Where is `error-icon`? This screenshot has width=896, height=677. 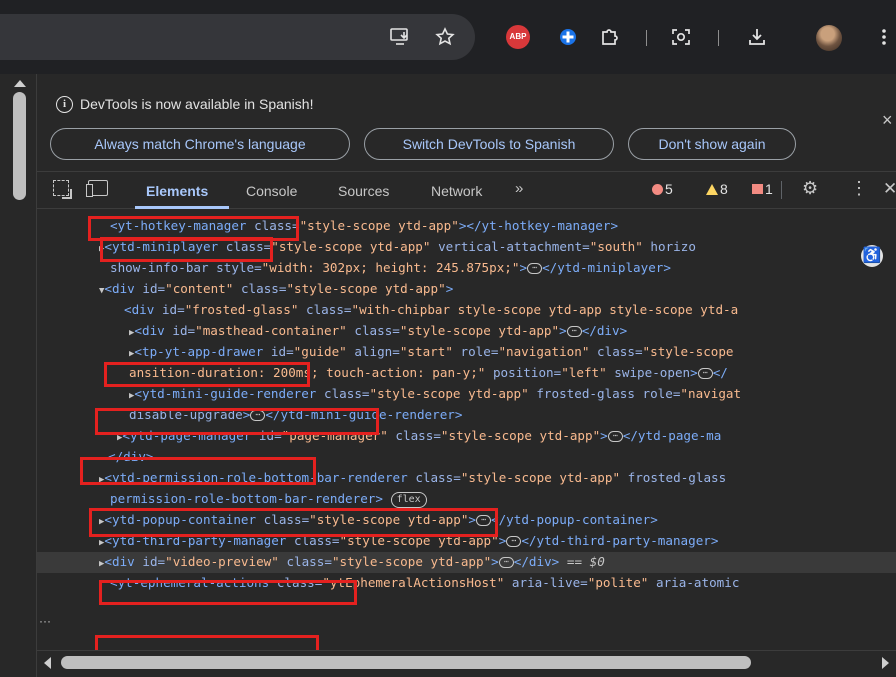
error-icon is located at coordinates (657, 189).